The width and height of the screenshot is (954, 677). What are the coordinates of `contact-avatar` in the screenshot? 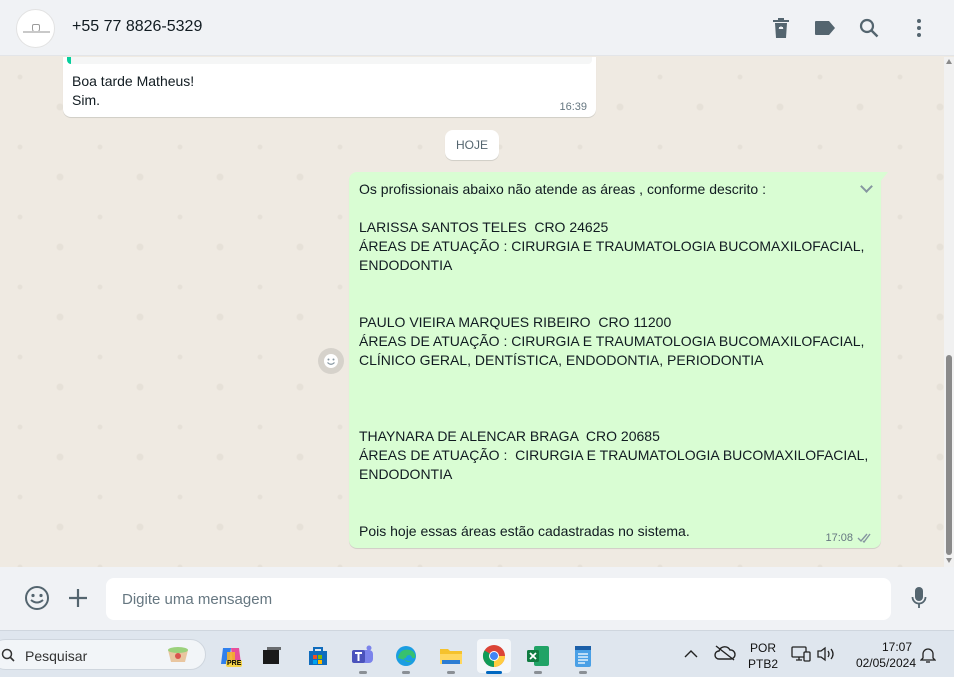 It's located at (35, 28).